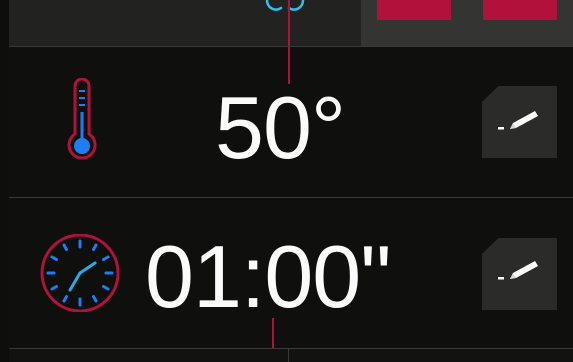  What do you see at coordinates (291, 355) in the screenshot?
I see `bottom-bar` at bounding box center [291, 355].